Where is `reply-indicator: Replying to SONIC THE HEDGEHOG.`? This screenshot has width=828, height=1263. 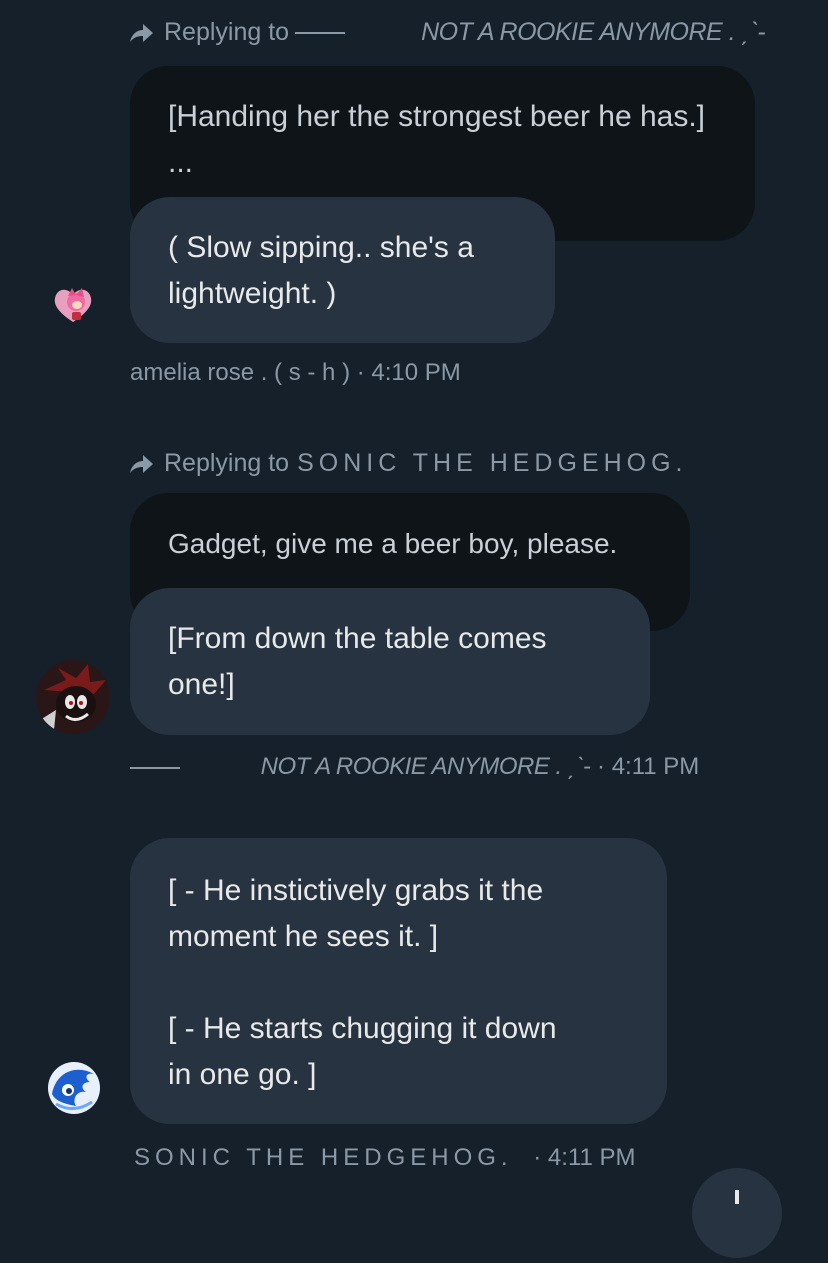
reply-indicator: Replying to SONIC THE HEDGEHOG. is located at coordinates (408, 463).